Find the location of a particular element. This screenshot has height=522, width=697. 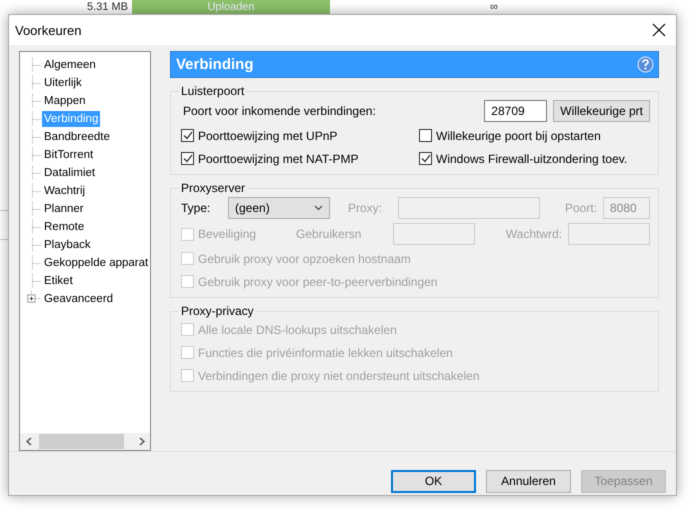

tree-item: Gekoppelde apparat is located at coordinates (96, 263).